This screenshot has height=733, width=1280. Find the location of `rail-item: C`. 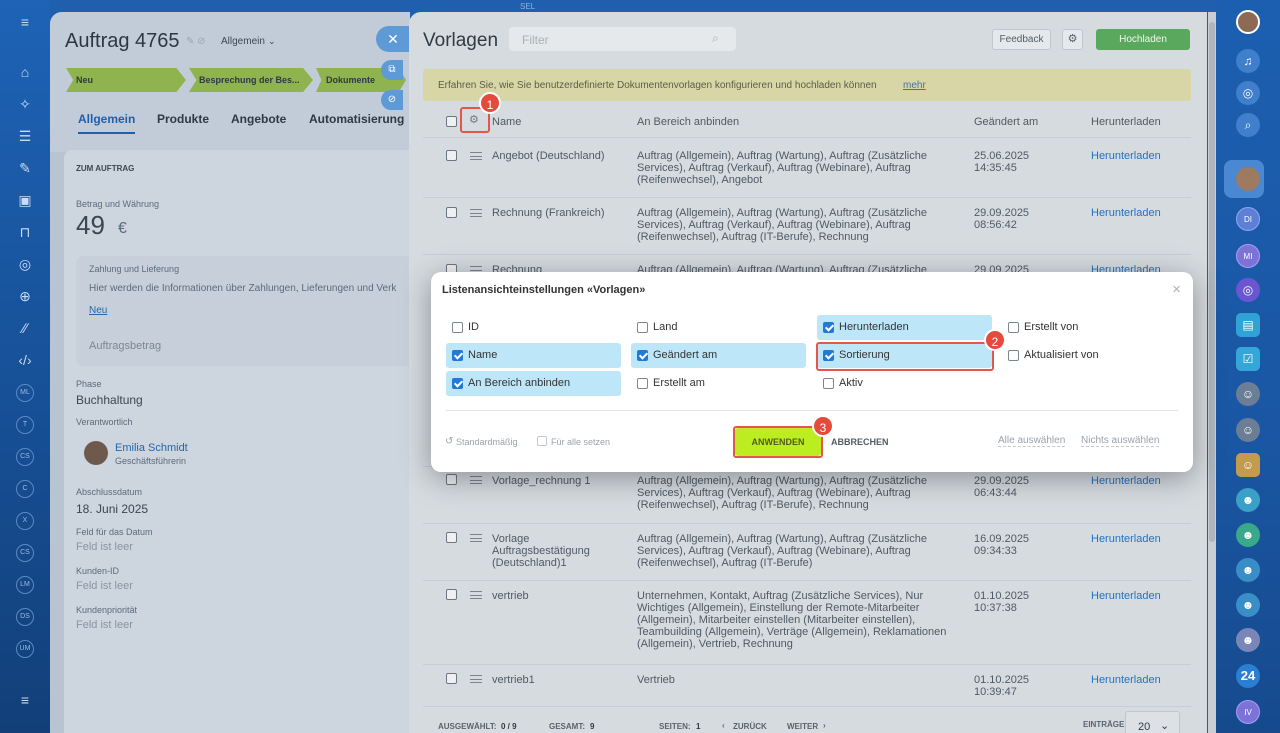

rail-item: C is located at coordinates (25, 489).